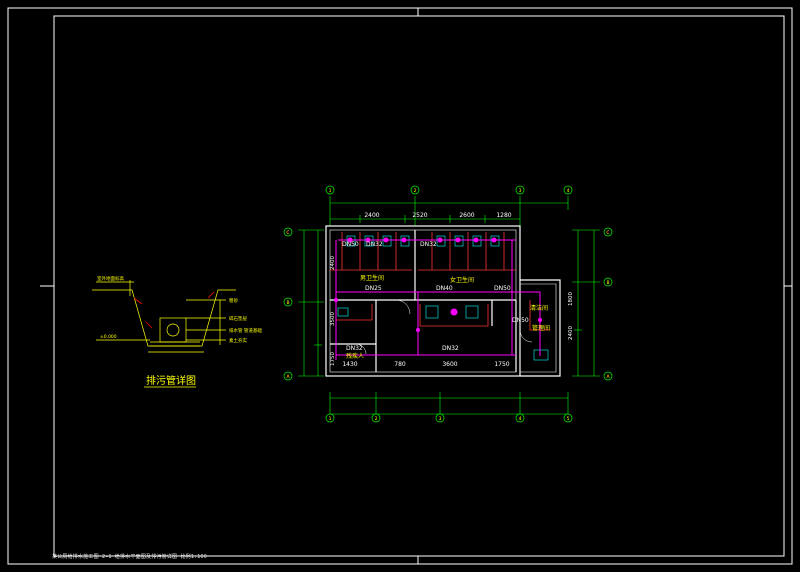 The image size is (800, 572). Describe the element at coordinates (287, 233) in the screenshot. I see `grid-left-c: C` at that location.